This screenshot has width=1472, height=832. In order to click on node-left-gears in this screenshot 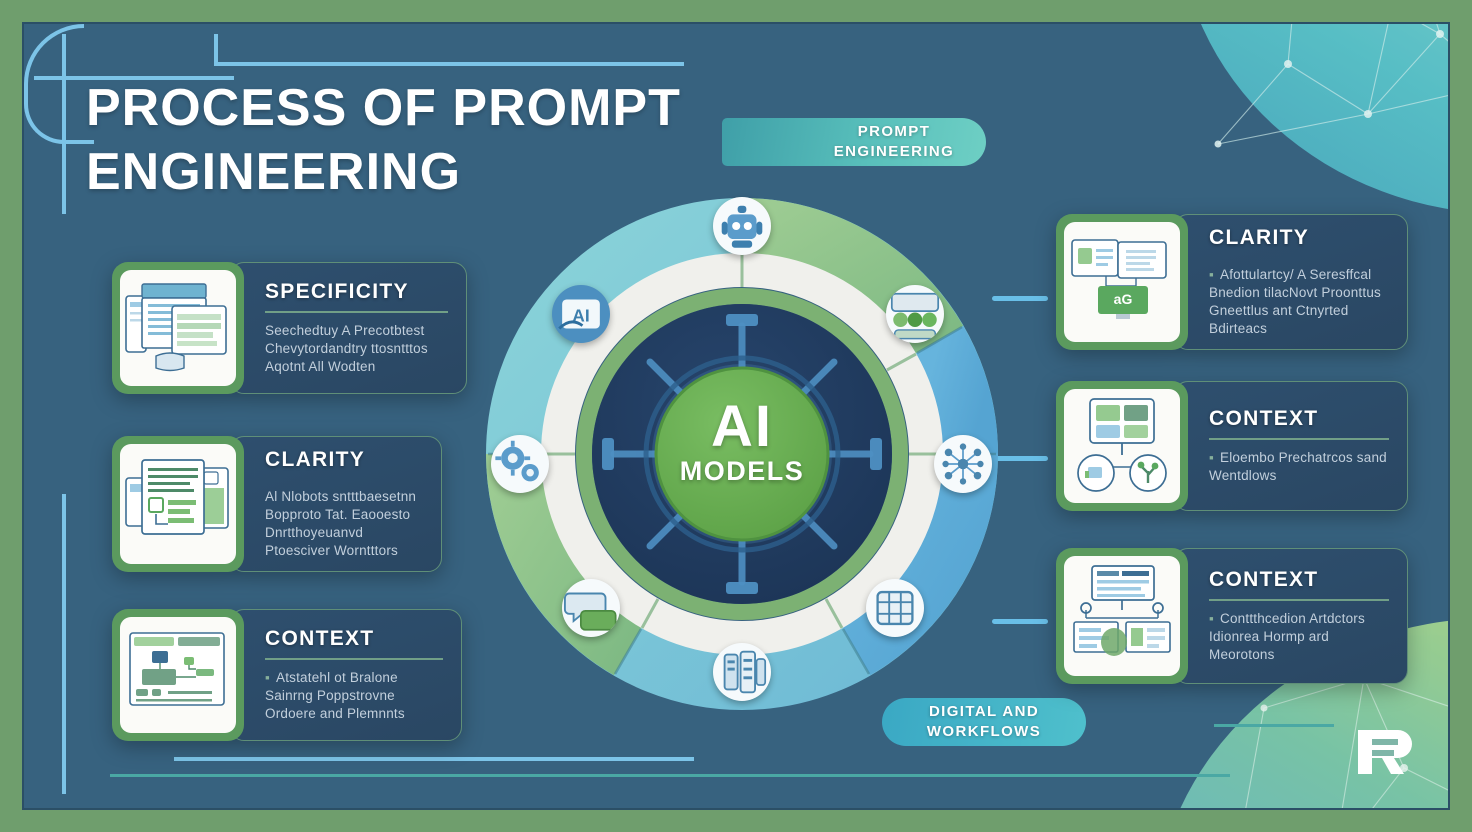, I will do `click(520, 464)`.